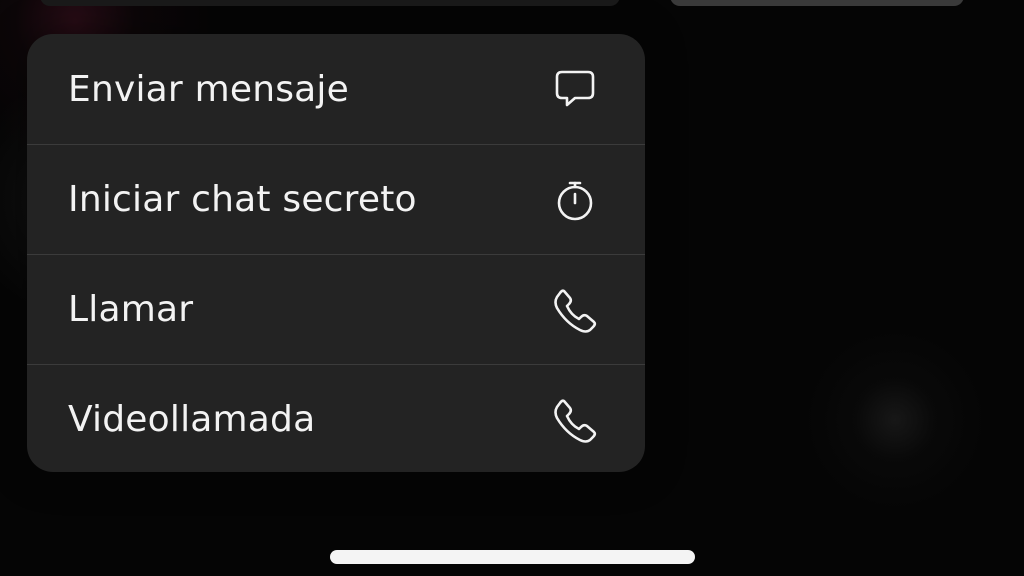  I want to click on menu-item-secret-chat: Iniciar chat secreto, so click(336, 199).